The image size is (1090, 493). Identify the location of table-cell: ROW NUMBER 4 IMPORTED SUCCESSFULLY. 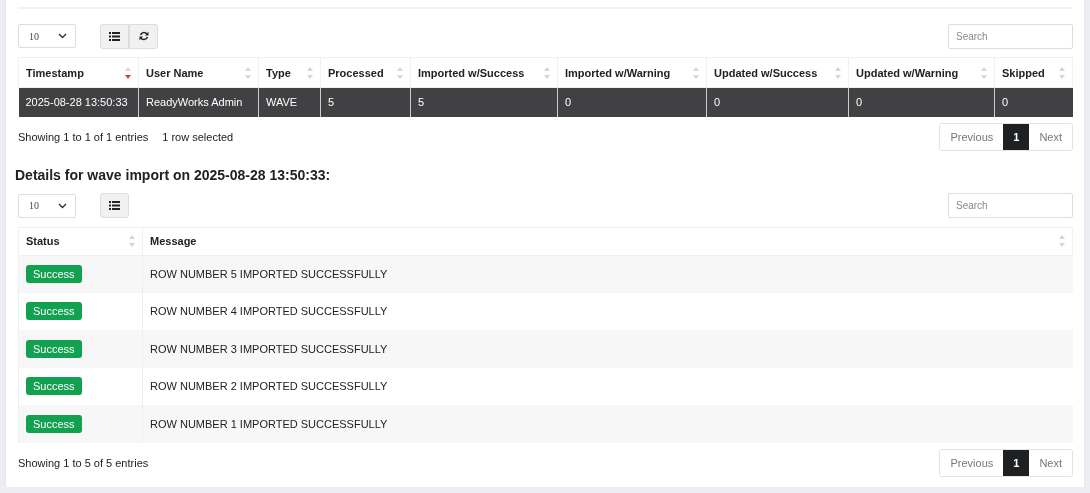
(269, 311).